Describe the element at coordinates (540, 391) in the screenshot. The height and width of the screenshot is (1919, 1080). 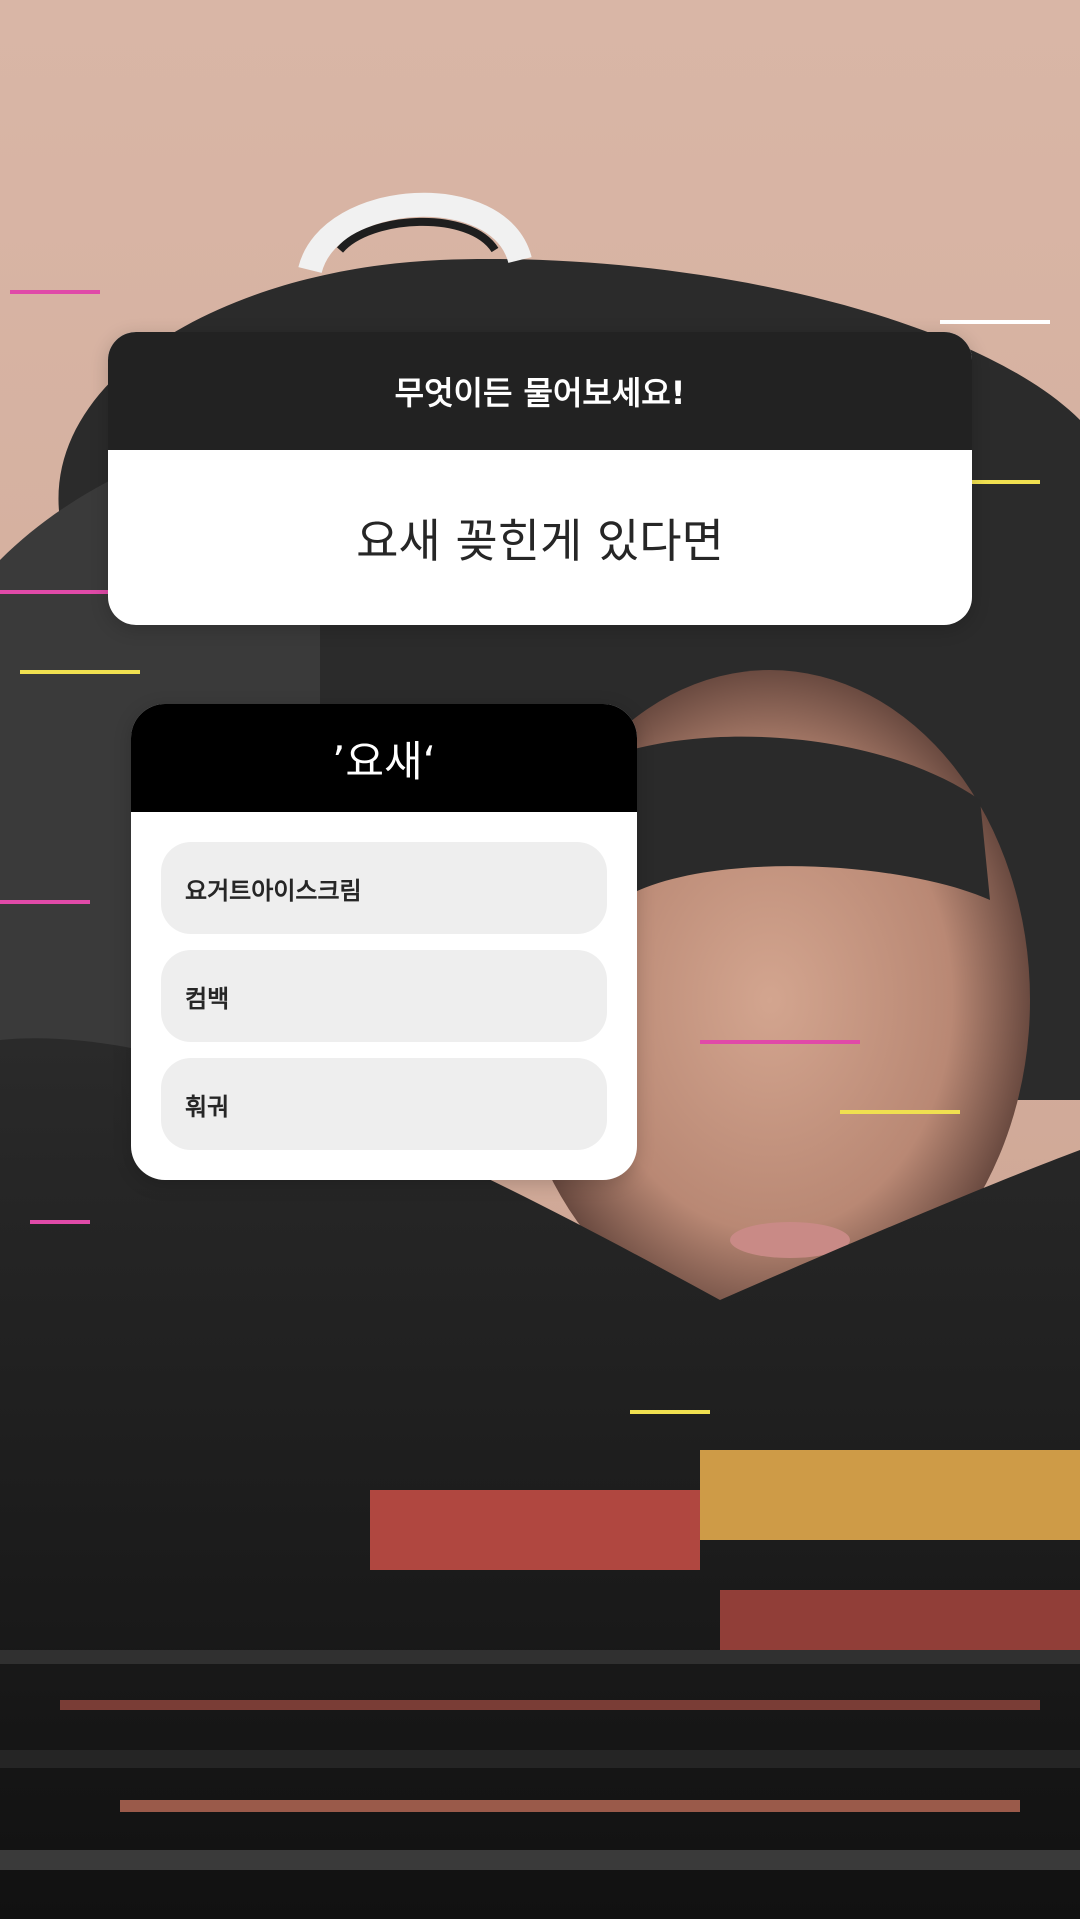
I see `question-sticker-header: 무엇이든 물어보세요!` at that location.